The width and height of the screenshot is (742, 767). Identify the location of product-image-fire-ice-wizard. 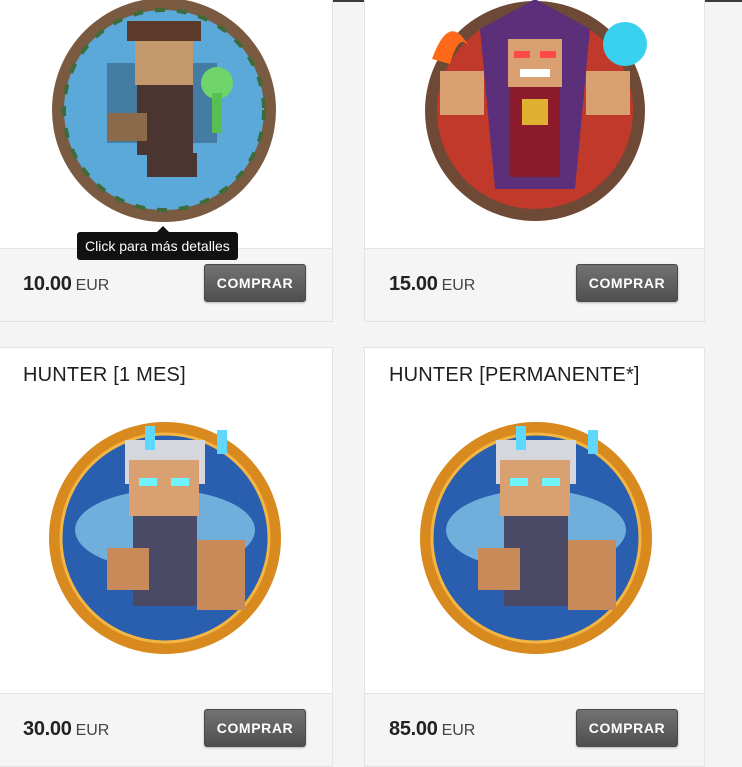
(535, 114).